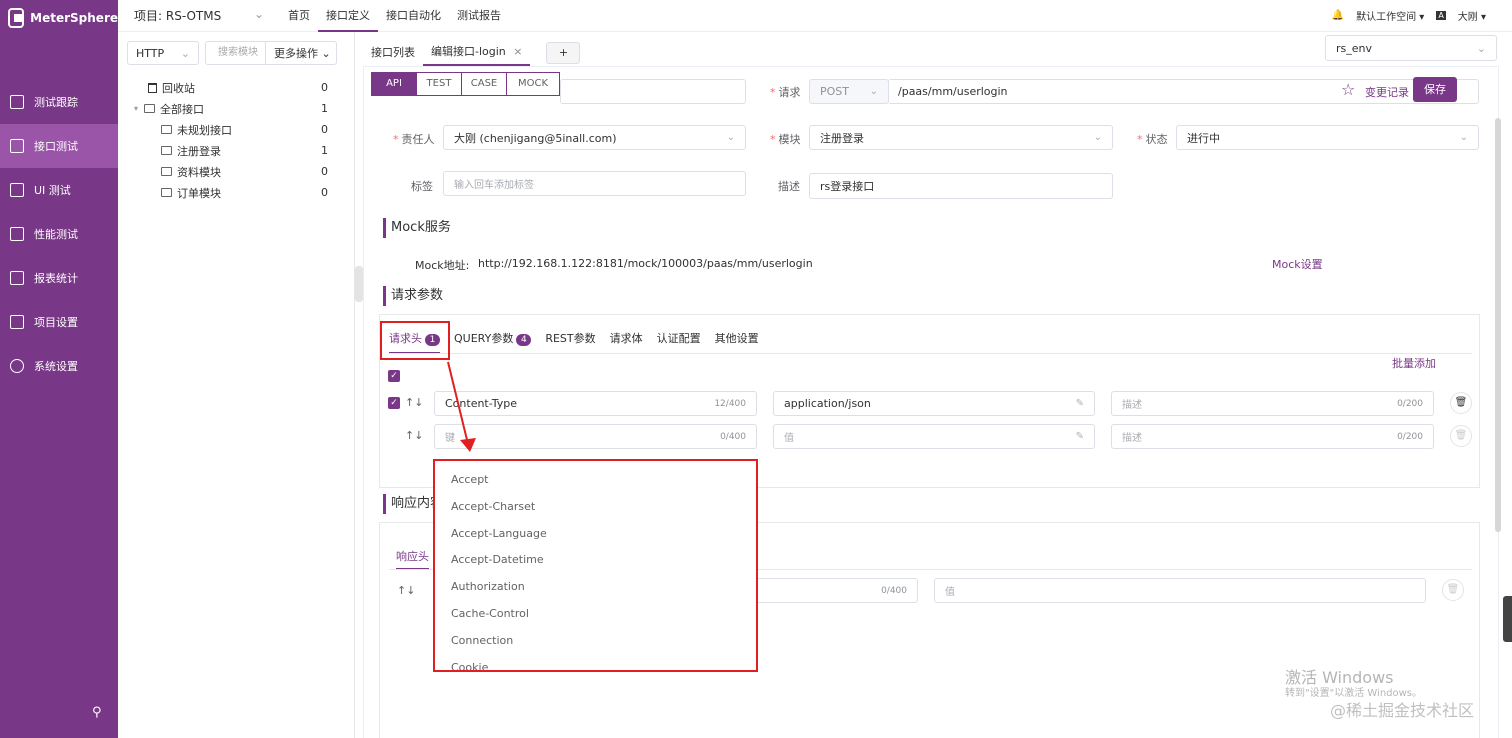 The height and width of the screenshot is (738, 1512). Describe the element at coordinates (348, 16) in the screenshot. I see `menu-api-definition: 接口定义` at that location.